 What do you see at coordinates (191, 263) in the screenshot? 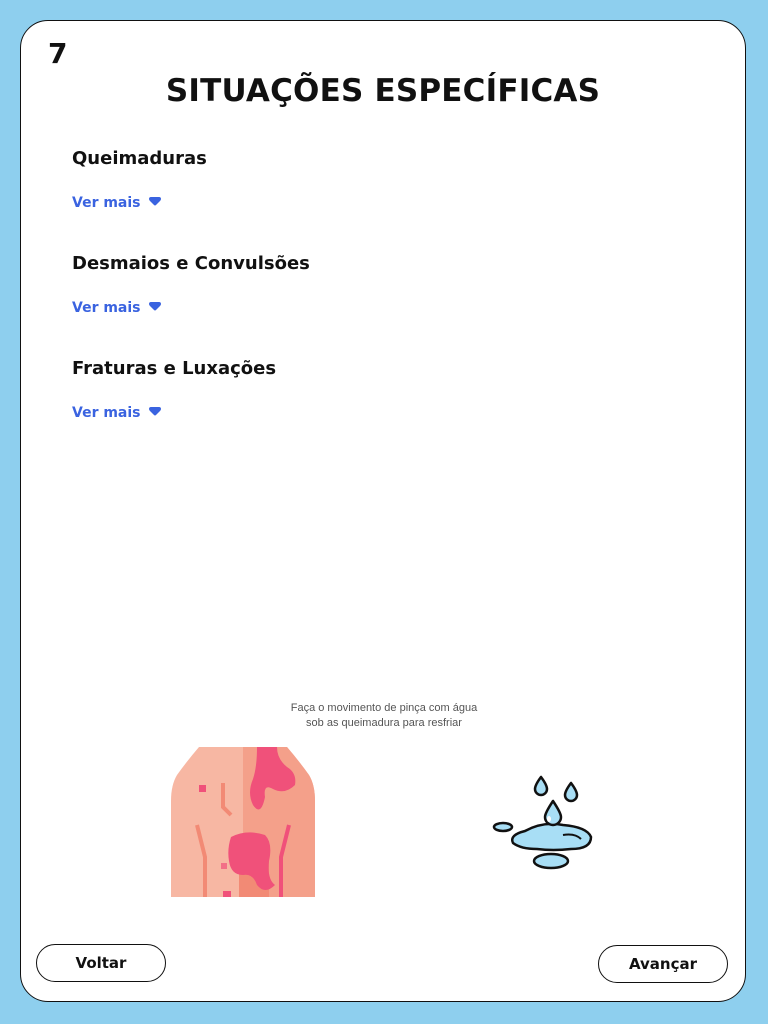
I see `section-title: Desmaios e Convulsões` at bounding box center [191, 263].